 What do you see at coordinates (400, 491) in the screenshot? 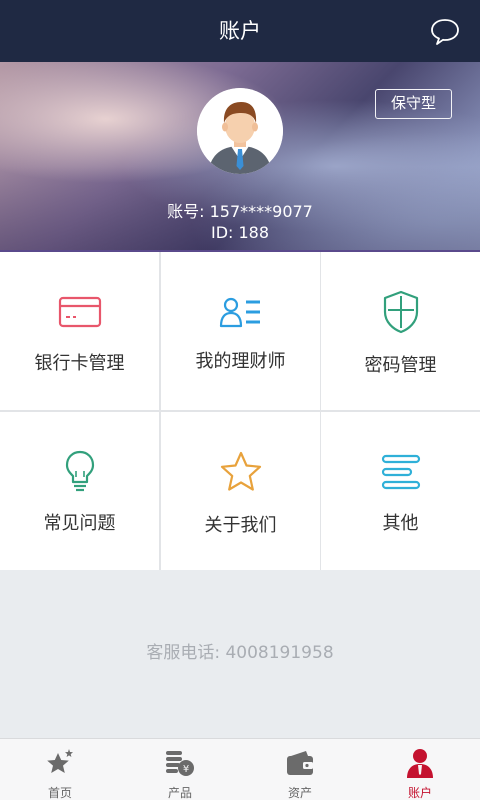
I see `menu-item-other: 其他` at bounding box center [400, 491].